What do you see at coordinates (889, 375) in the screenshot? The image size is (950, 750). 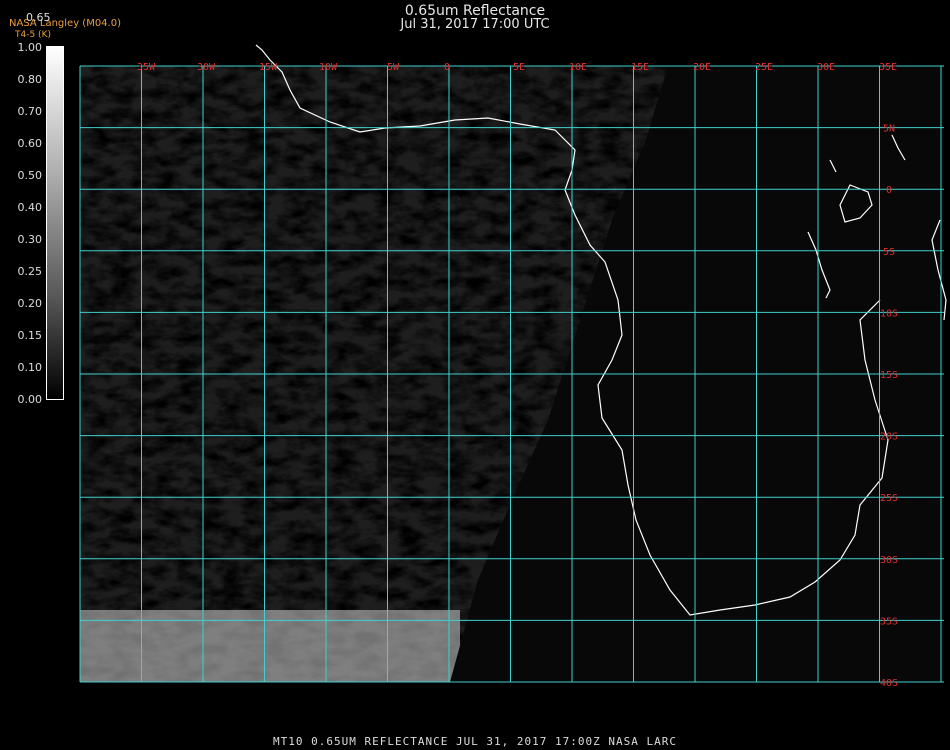 I see `latitude-label: 15S` at bounding box center [889, 375].